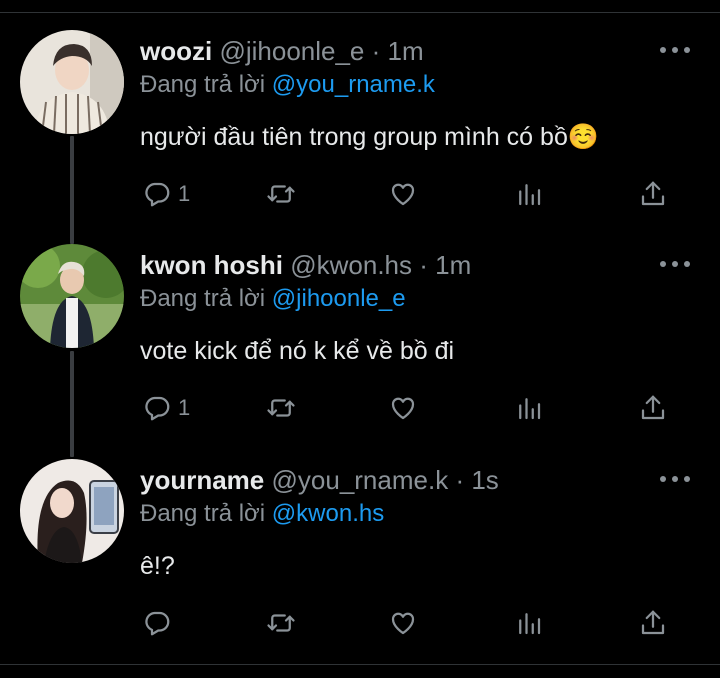 Image resolution: width=720 pixels, height=678 pixels. I want to click on reply-button, so click(160, 623).